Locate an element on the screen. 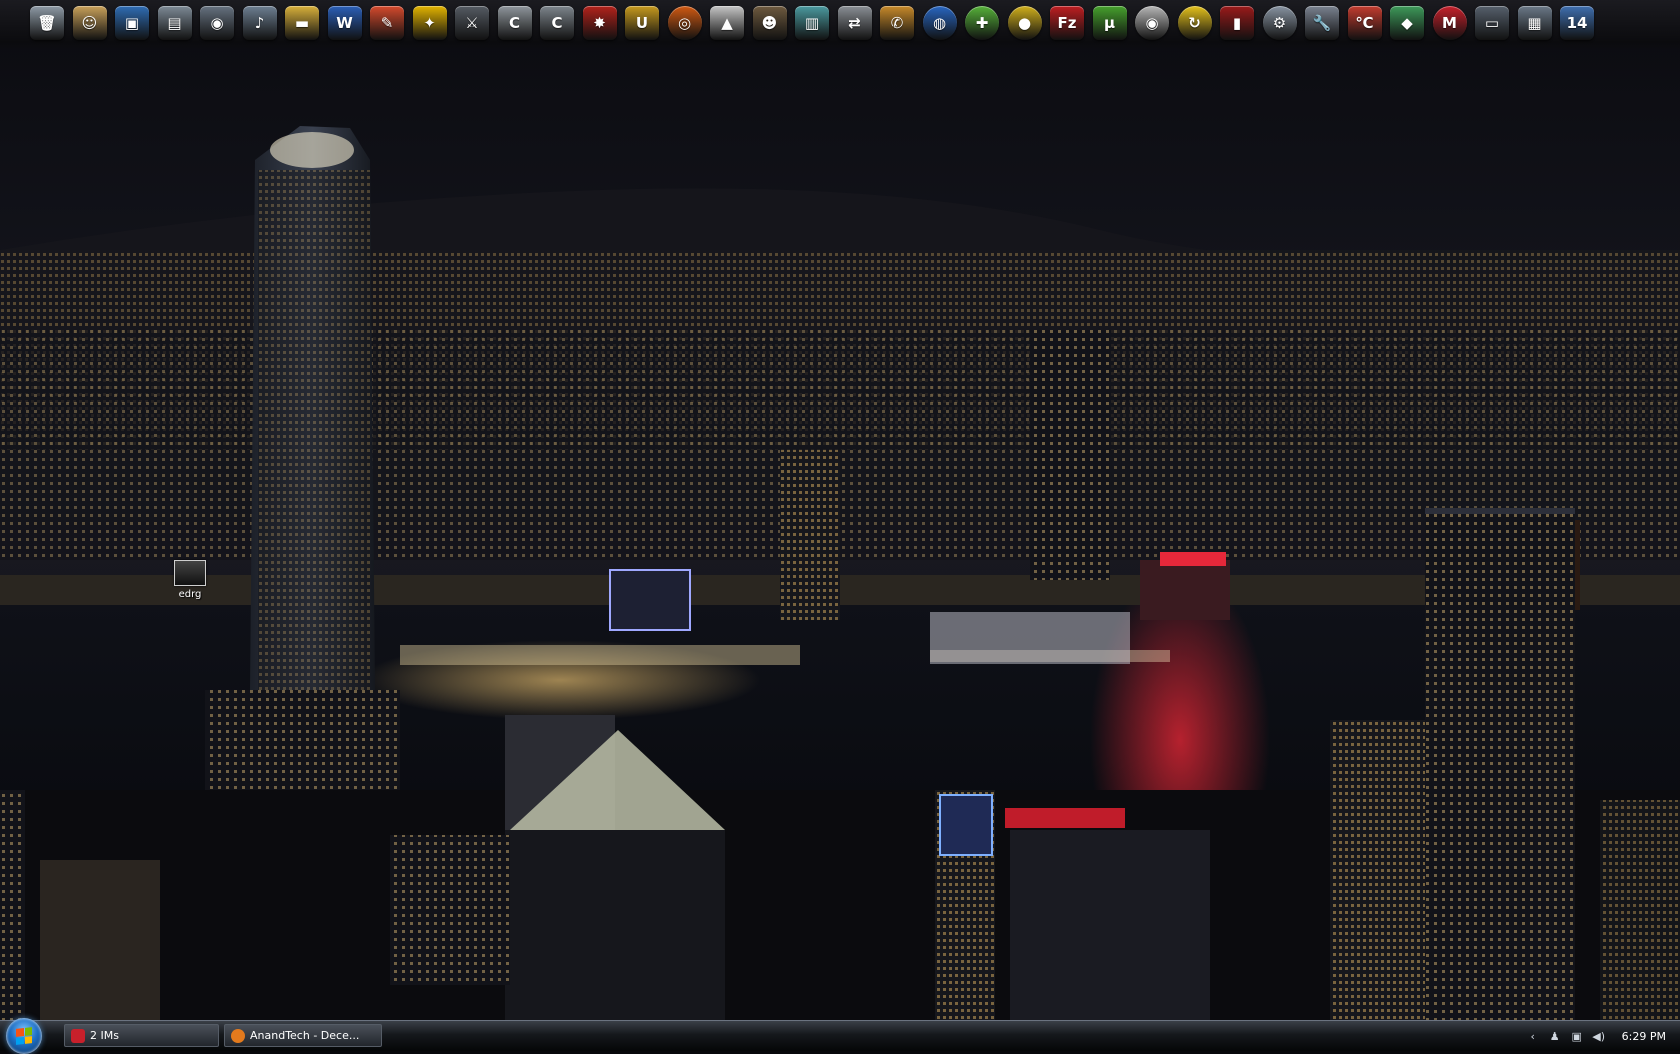 The height and width of the screenshot is (1054, 1680). taskbar-button-ims: 2 IMs is located at coordinates (141, 1035).